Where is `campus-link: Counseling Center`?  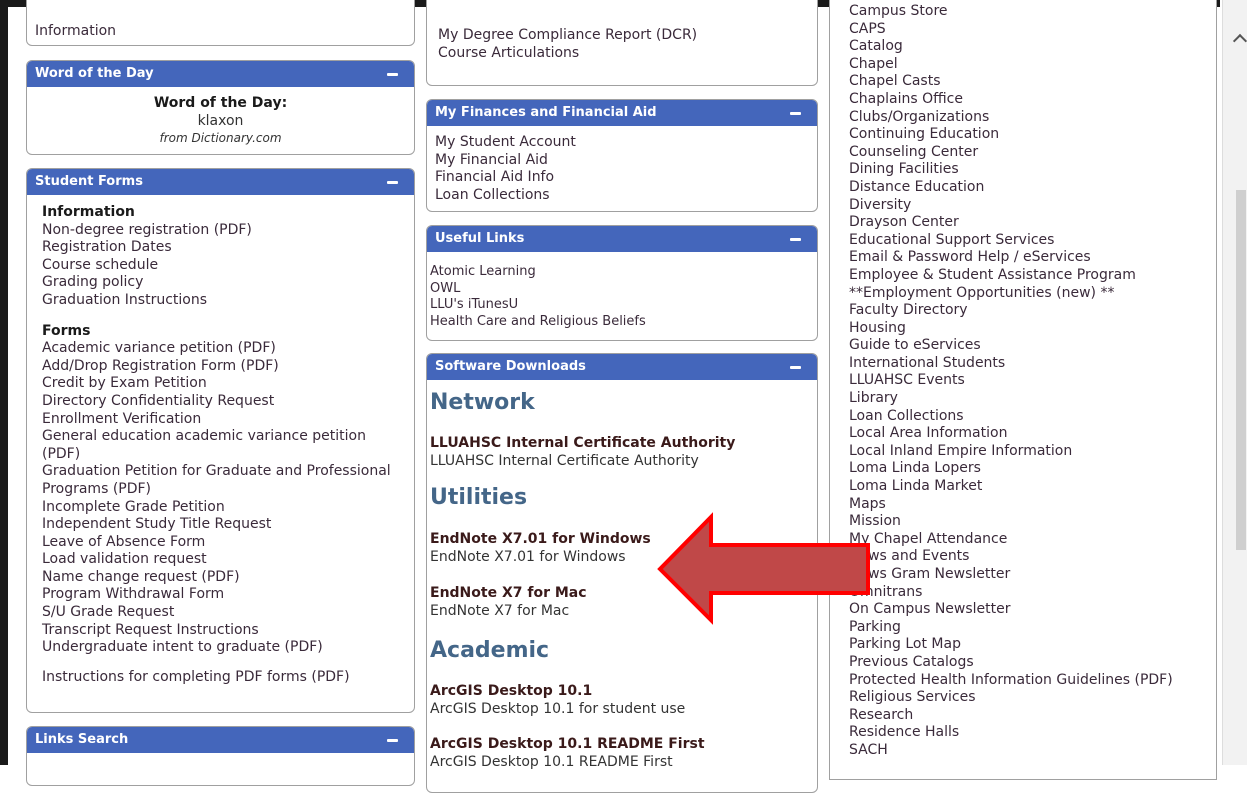
campus-link: Counseling Center is located at coordinates (1011, 153).